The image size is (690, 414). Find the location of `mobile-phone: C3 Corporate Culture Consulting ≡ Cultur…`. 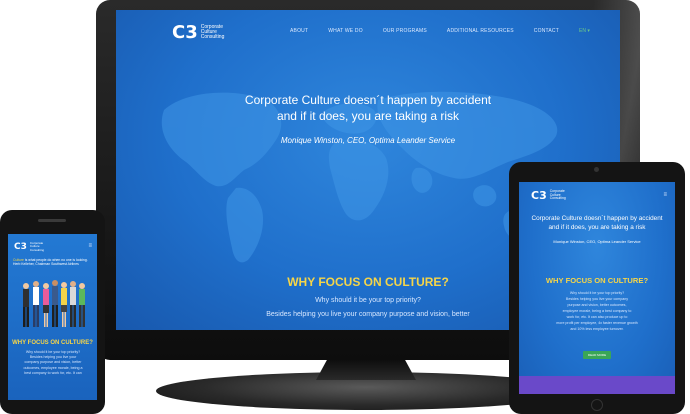

mobile-phone: C3 Corporate Culture Consulting ≡ Cultur… is located at coordinates (52, 312).